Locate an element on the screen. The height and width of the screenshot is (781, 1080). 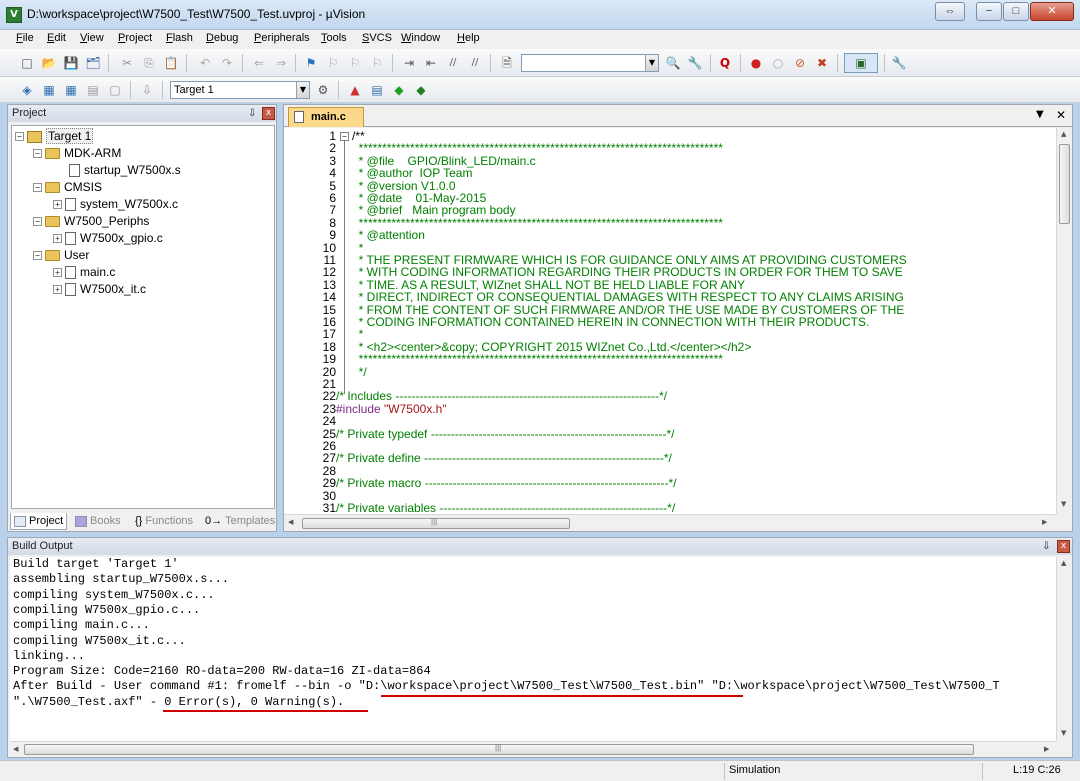
tab-main-c: main.c is located at coordinates (326, 117).